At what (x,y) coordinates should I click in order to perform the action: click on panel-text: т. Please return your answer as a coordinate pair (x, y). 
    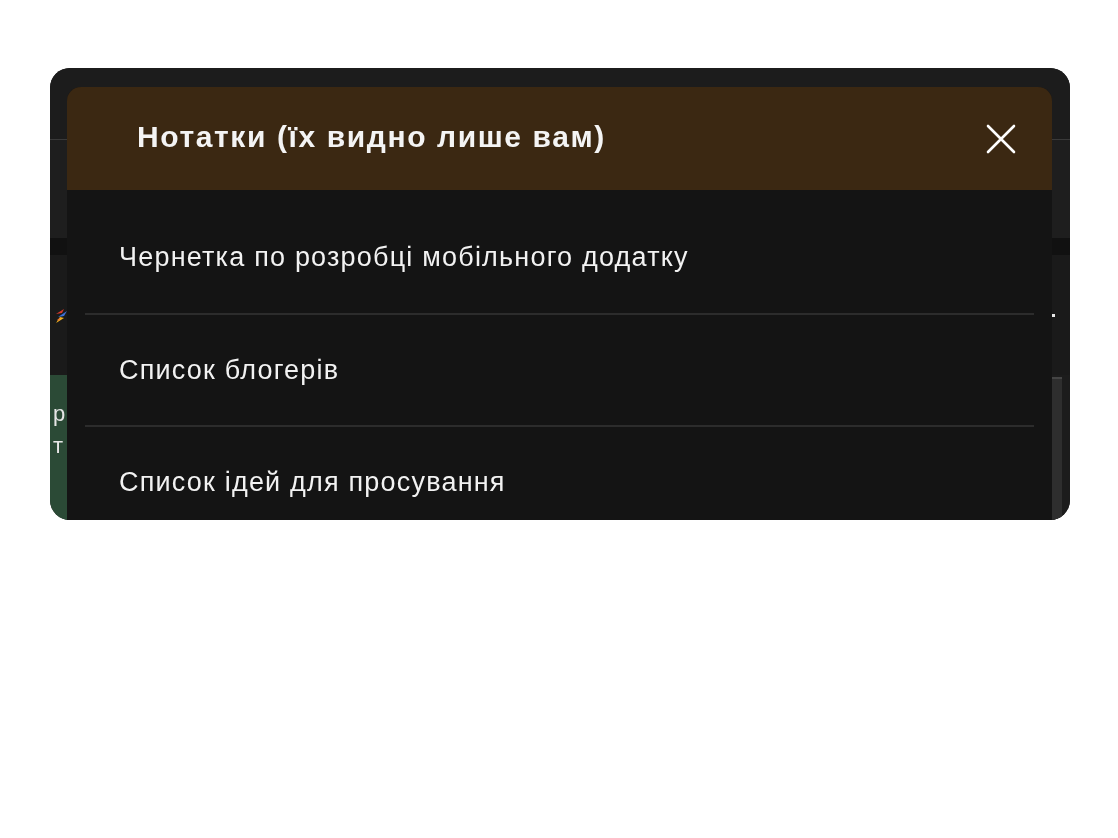
    Looking at the image, I should click on (58, 446).